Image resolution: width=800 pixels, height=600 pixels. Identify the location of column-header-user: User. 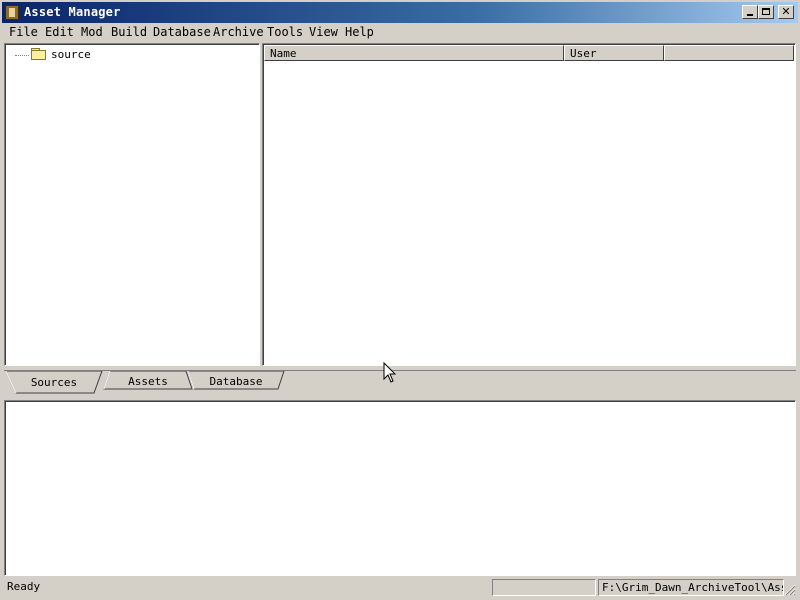
(614, 53).